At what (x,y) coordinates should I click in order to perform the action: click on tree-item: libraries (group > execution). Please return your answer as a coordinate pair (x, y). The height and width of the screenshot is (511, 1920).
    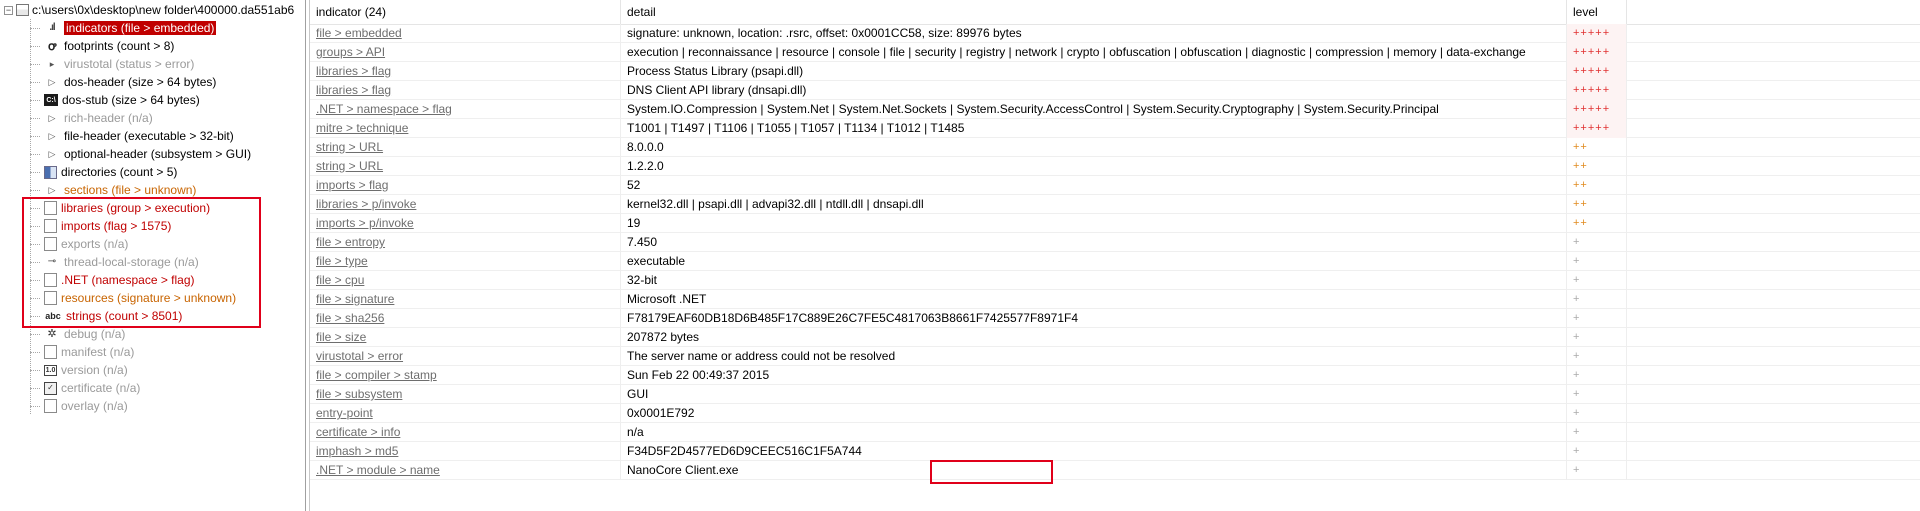
    Looking at the image, I should click on (120, 208).